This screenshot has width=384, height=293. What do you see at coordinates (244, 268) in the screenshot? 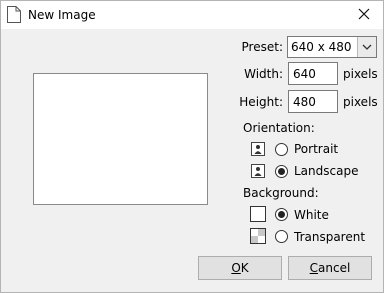
I see `ok-label: K` at bounding box center [244, 268].